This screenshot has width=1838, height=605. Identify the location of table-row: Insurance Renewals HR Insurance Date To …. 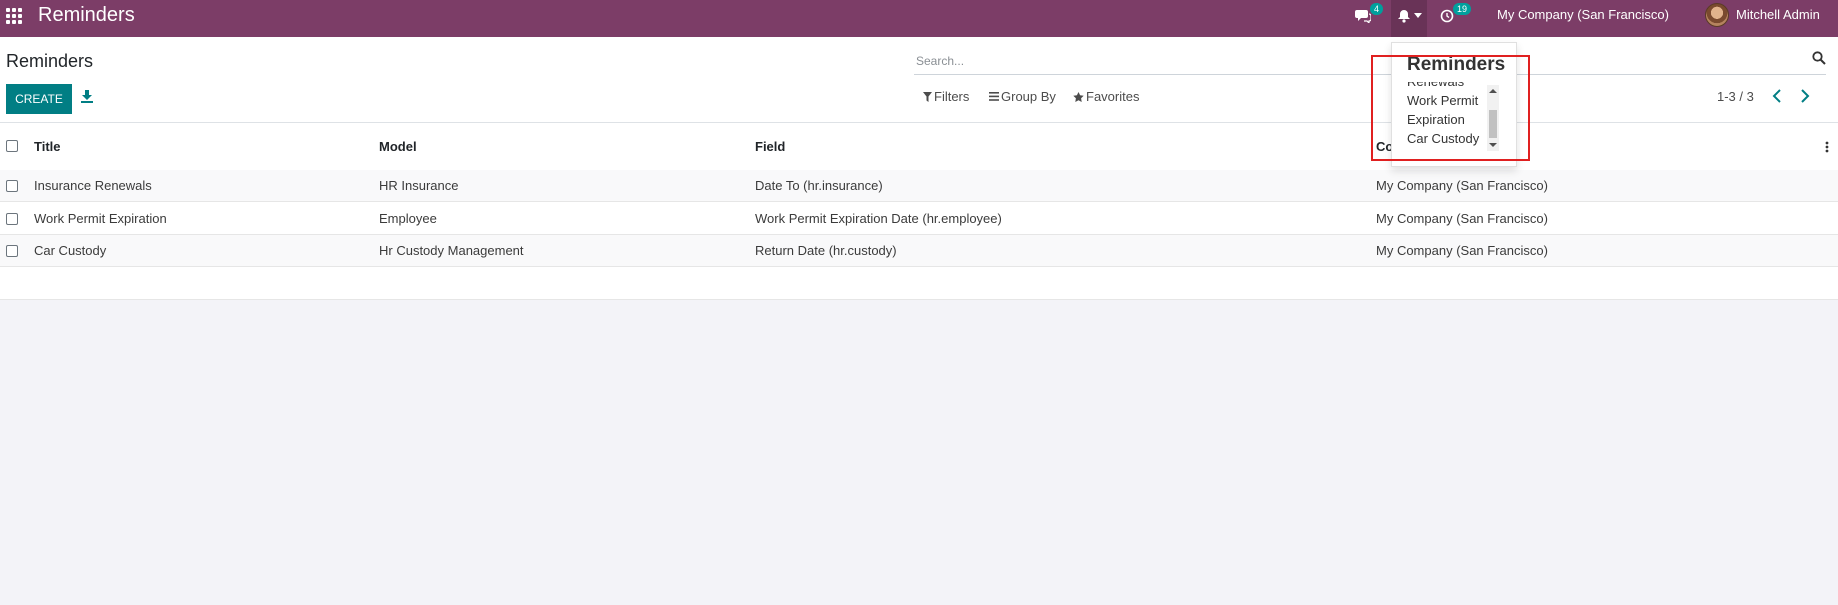
(919, 186).